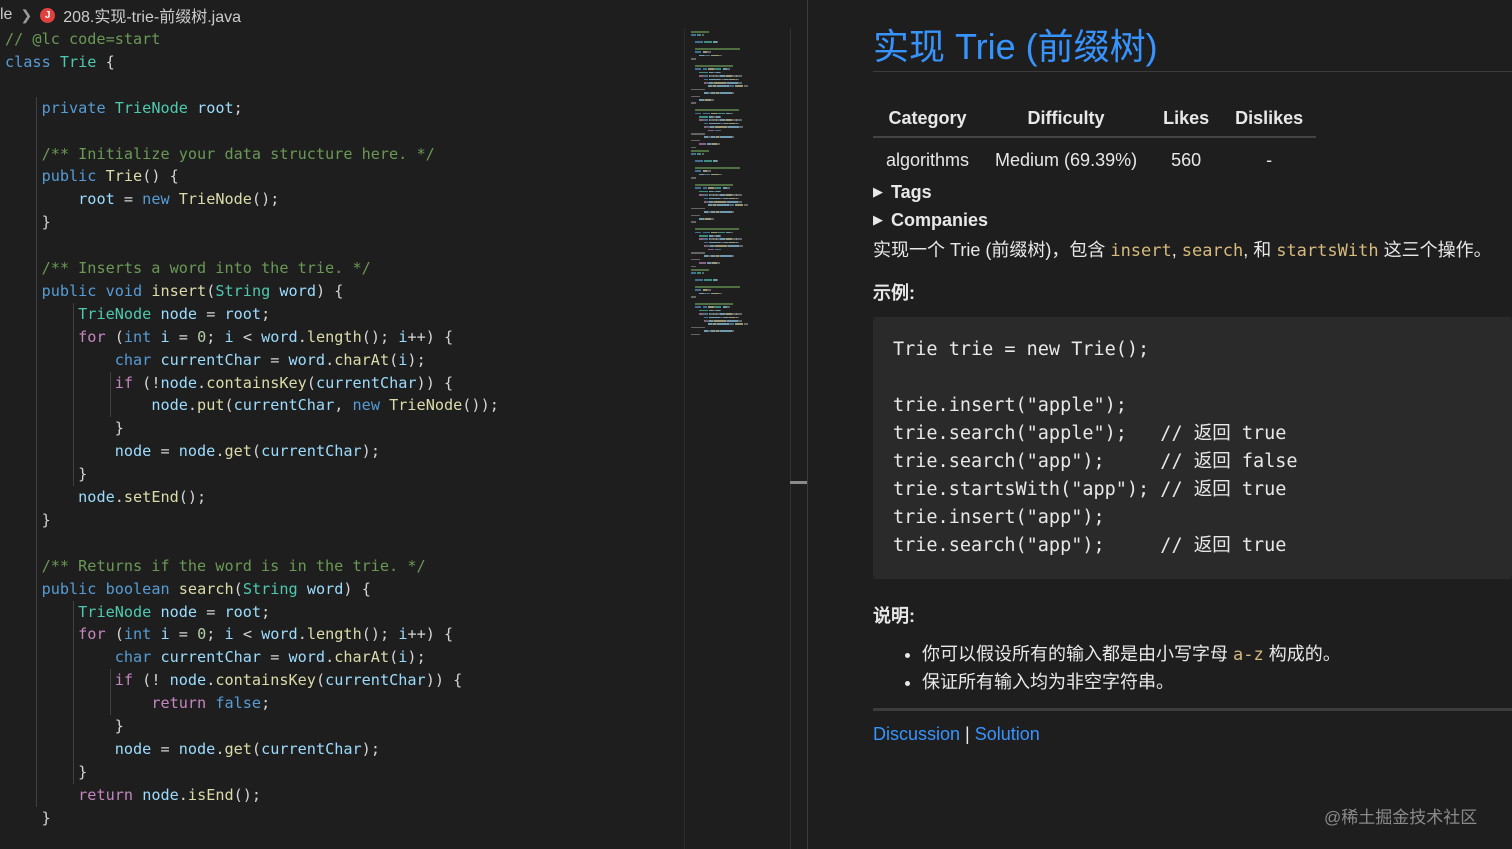 This screenshot has width=1512, height=849. Describe the element at coordinates (188, 268) in the screenshot. I see `code-line: /** Inserts a word into the trie. */` at that location.